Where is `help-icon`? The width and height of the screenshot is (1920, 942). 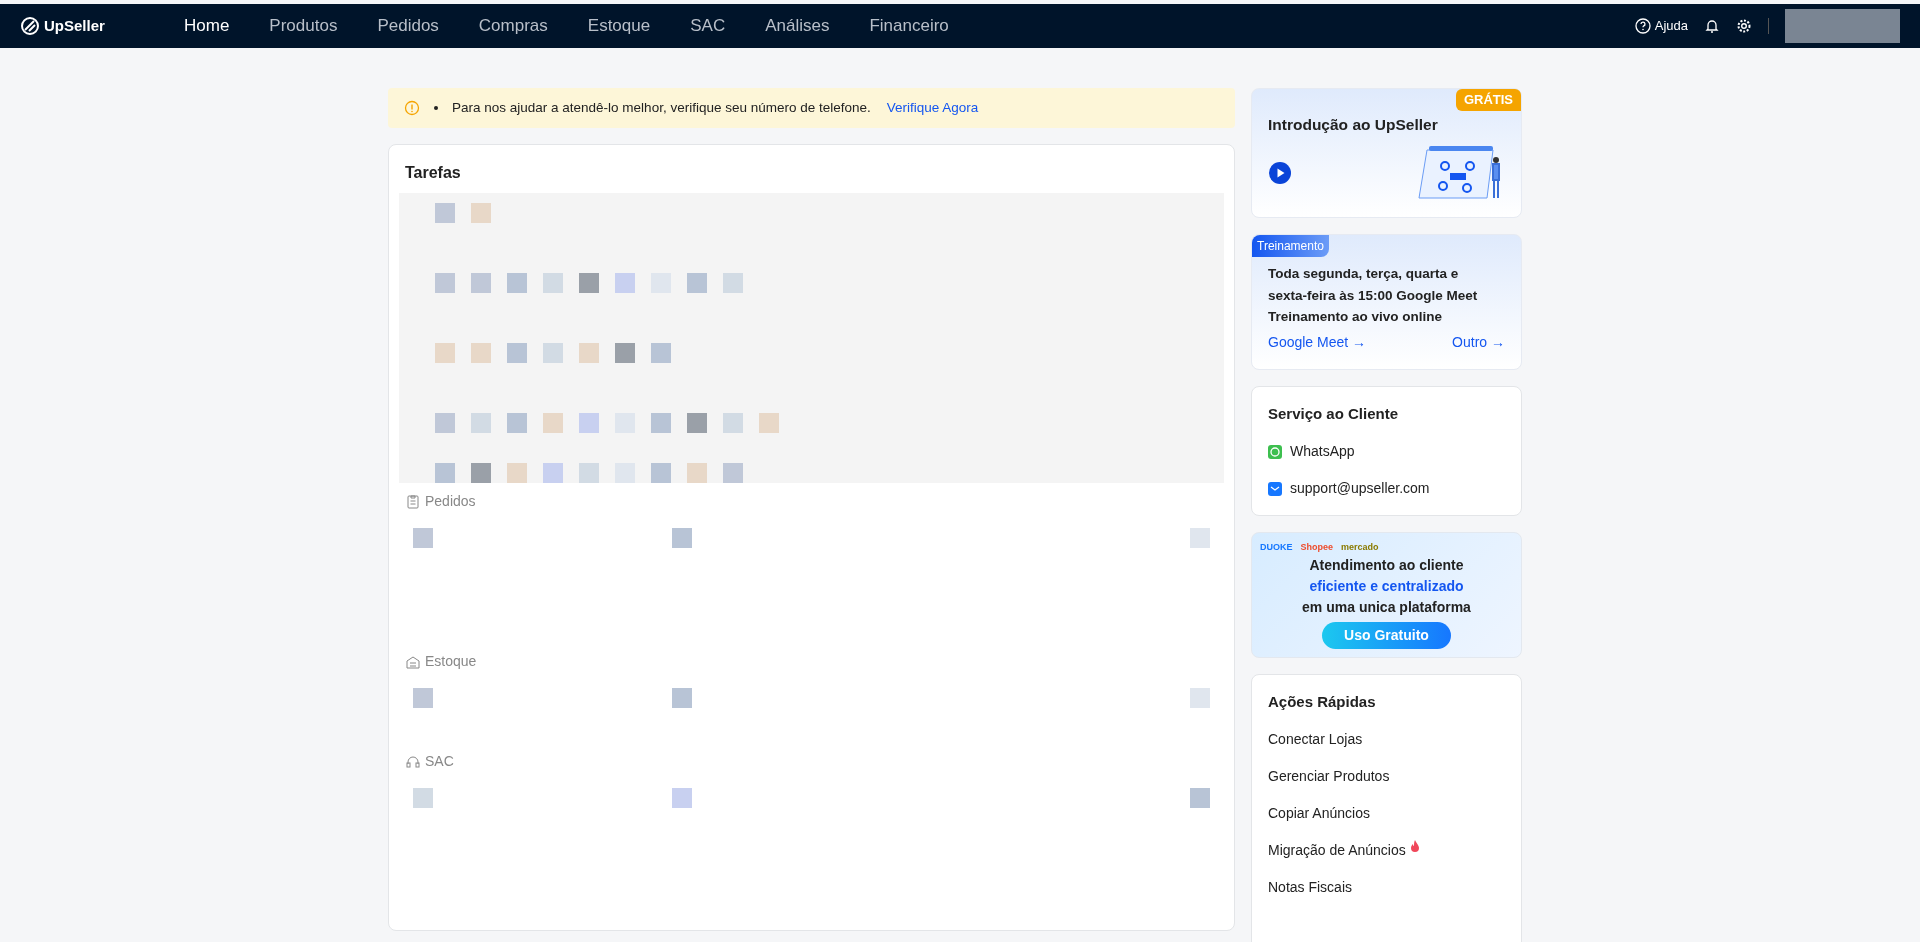
help-icon is located at coordinates (1642, 26).